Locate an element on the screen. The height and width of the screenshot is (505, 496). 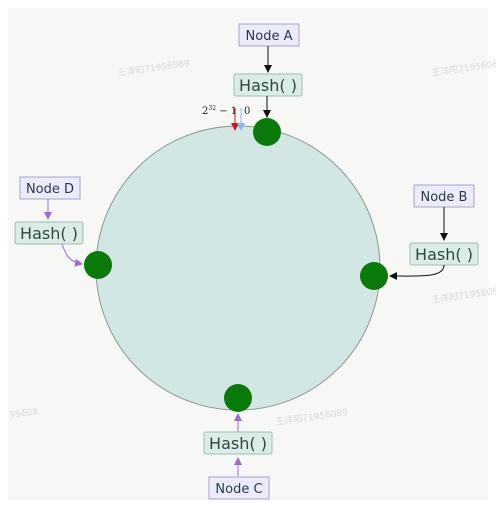
node-b-label: Node B is located at coordinates (444, 197).